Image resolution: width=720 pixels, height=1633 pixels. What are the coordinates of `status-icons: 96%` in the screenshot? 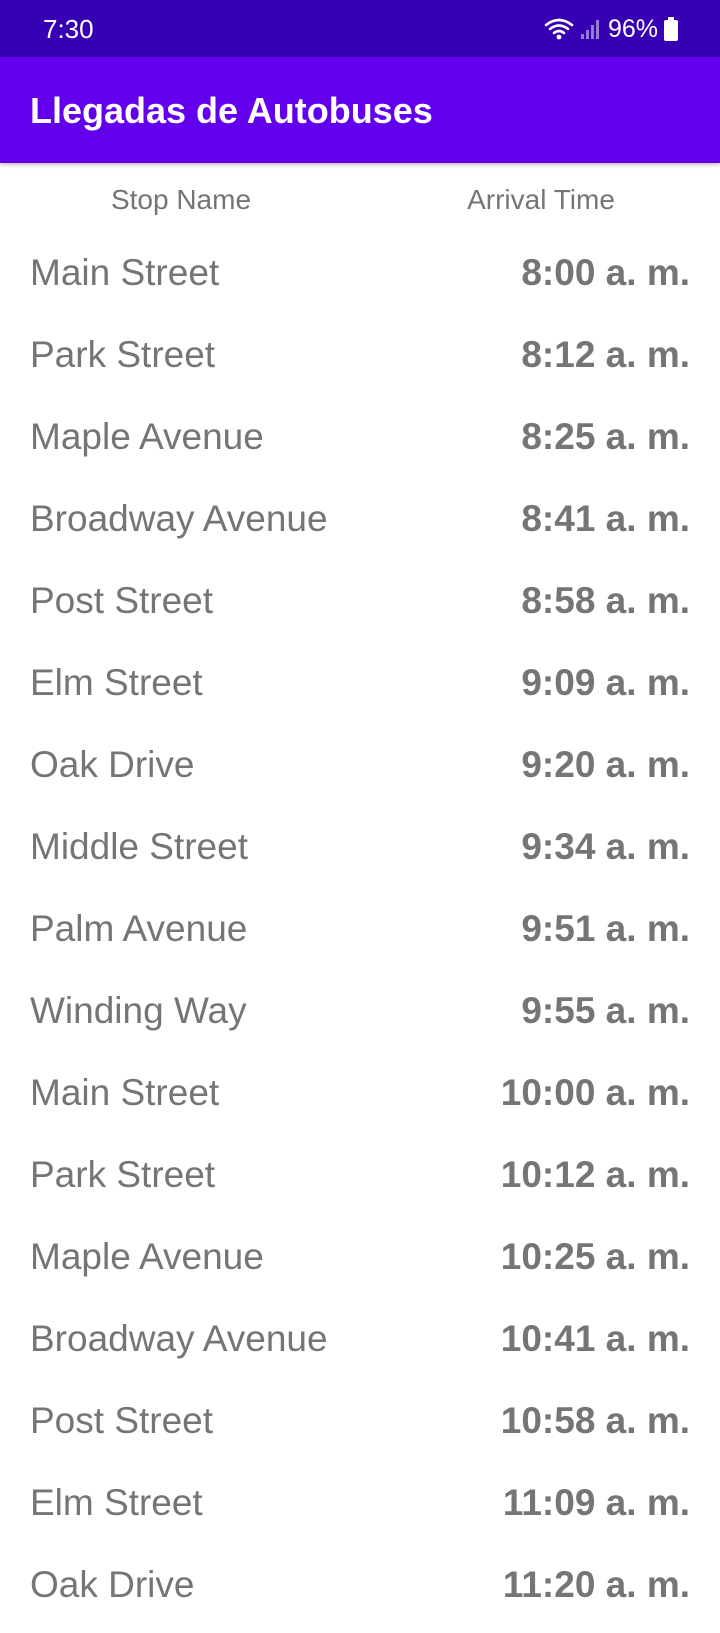 It's located at (611, 29).